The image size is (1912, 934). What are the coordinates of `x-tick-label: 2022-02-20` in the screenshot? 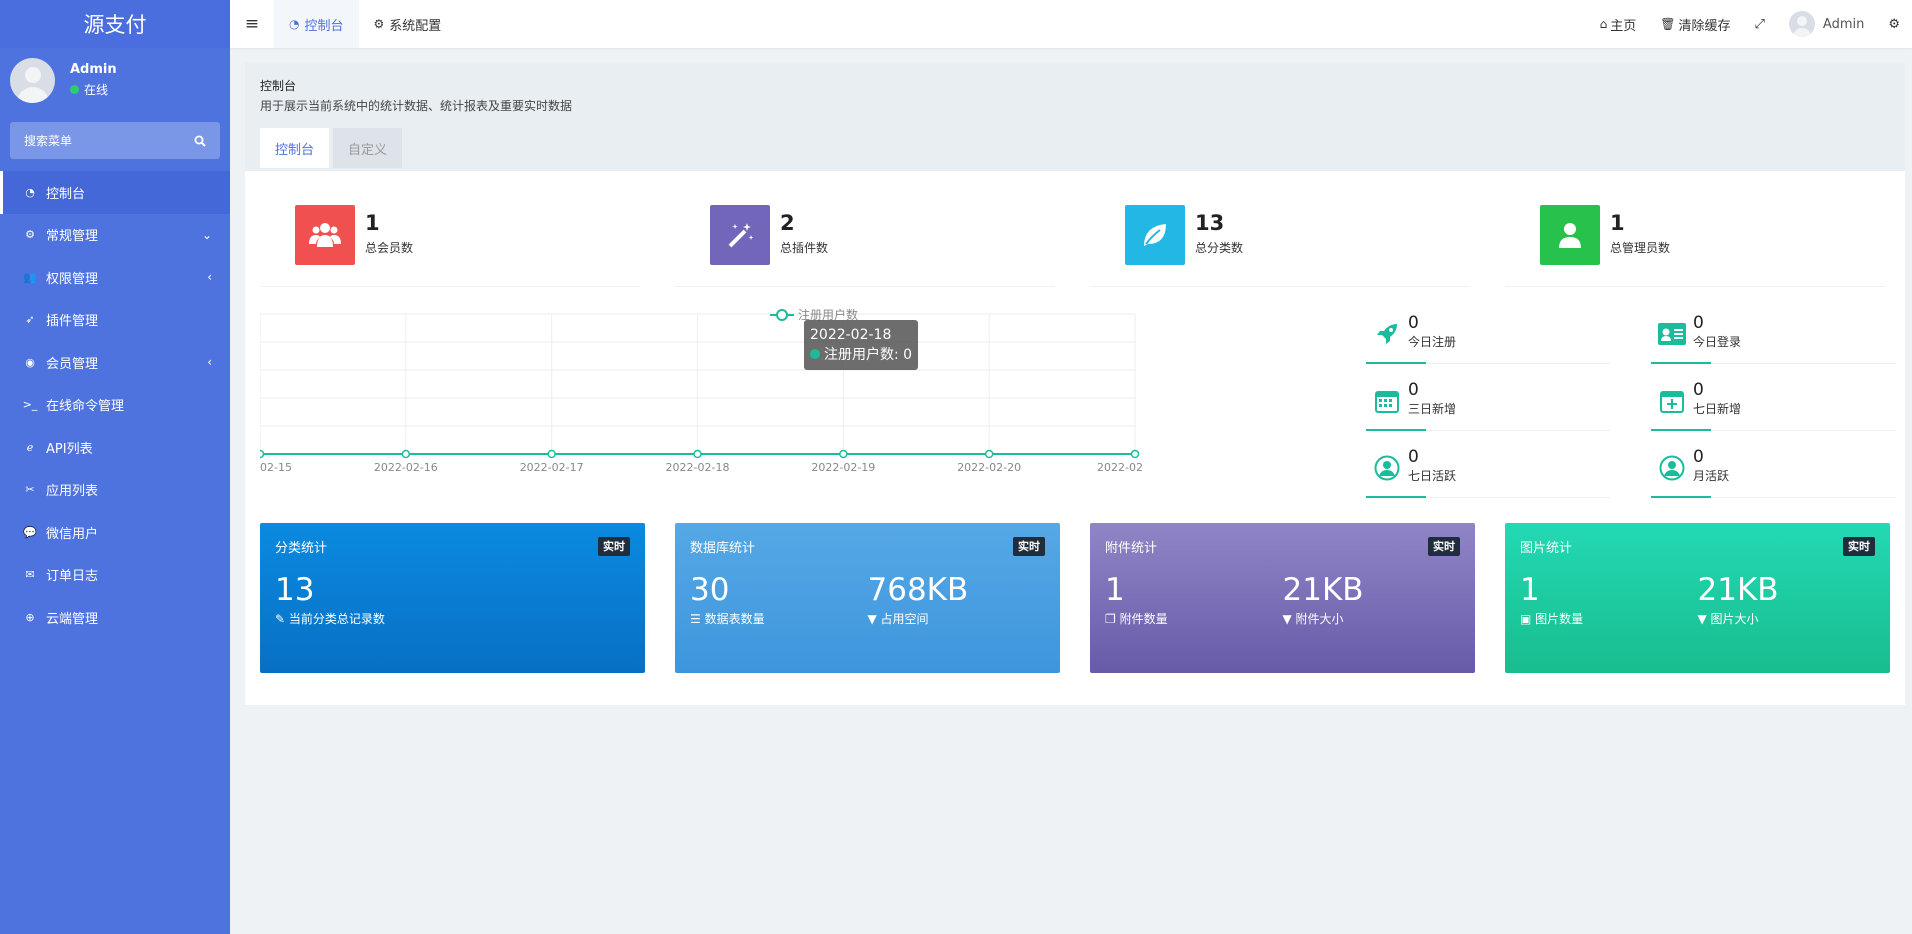 It's located at (989, 467).